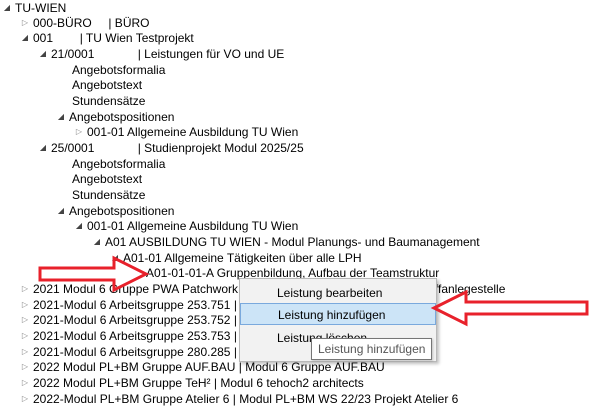  Describe the element at coordinates (372, 349) in the screenshot. I see `tooltip: Leistung hinzufügen` at that location.